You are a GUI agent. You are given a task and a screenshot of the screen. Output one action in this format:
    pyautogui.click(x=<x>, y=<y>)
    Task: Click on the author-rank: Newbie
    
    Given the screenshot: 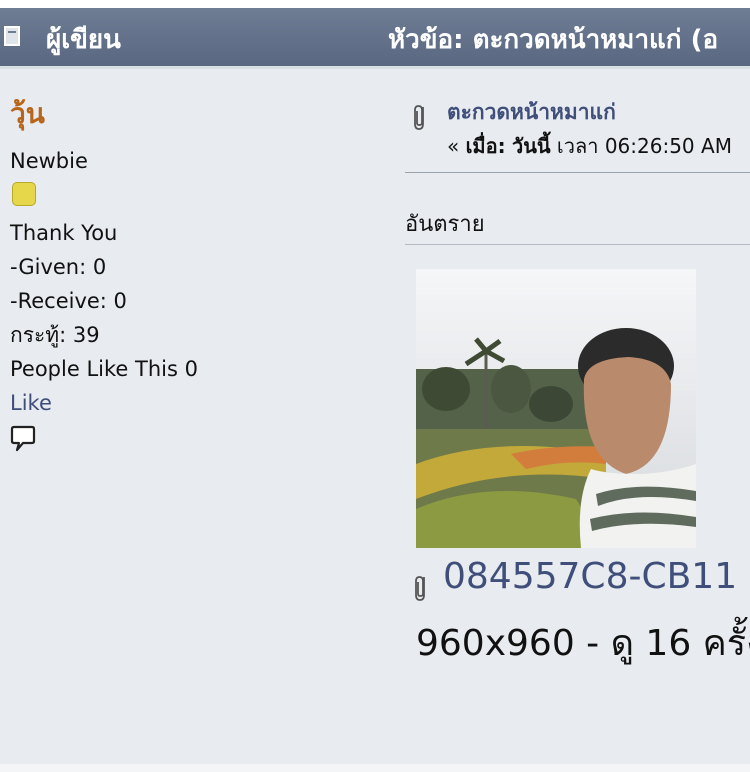 What is the action you would take?
    pyautogui.click(x=49, y=161)
    